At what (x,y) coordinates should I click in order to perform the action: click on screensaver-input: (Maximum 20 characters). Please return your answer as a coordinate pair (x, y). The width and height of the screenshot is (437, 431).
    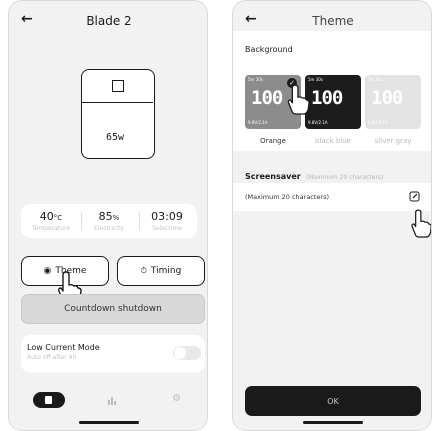
    Looking at the image, I should click on (287, 197).